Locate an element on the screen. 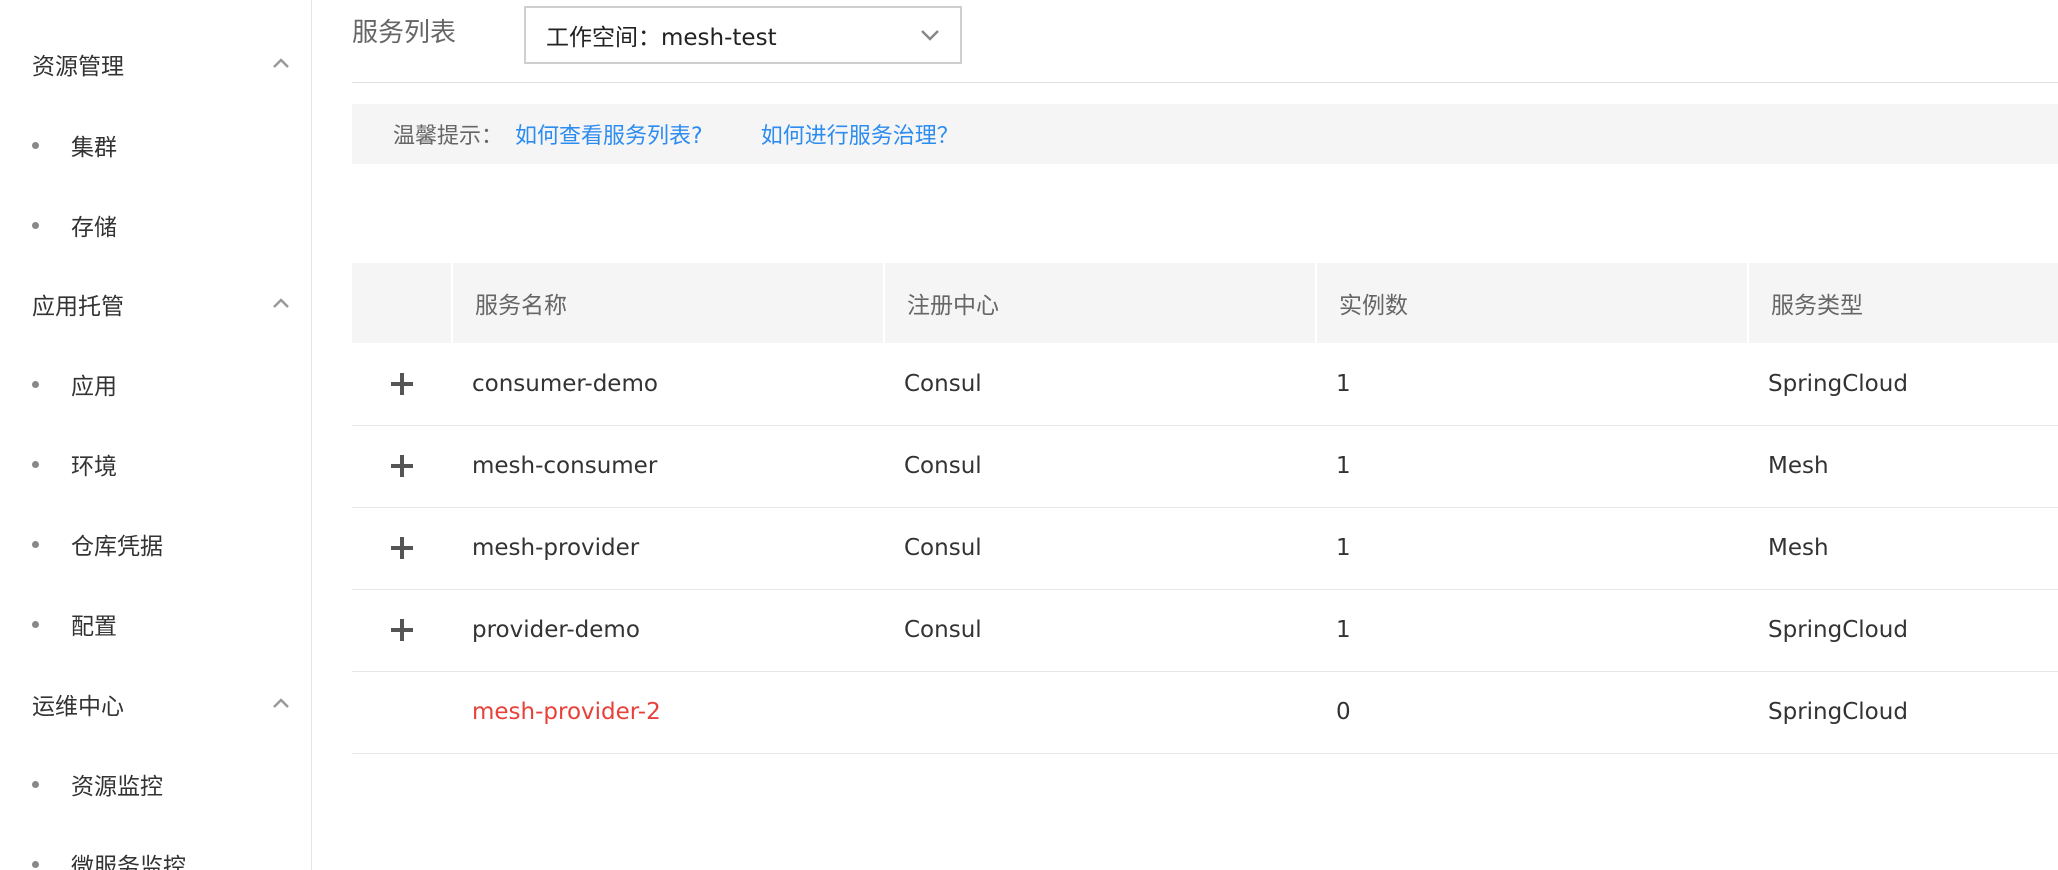  service-name-cell: mesh-provider is located at coordinates (668, 548).